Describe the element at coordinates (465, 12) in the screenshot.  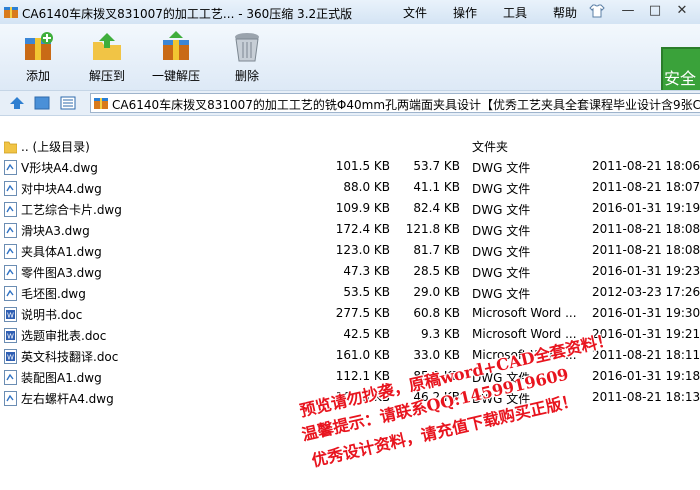
I see `menu-operation: 操作` at that location.